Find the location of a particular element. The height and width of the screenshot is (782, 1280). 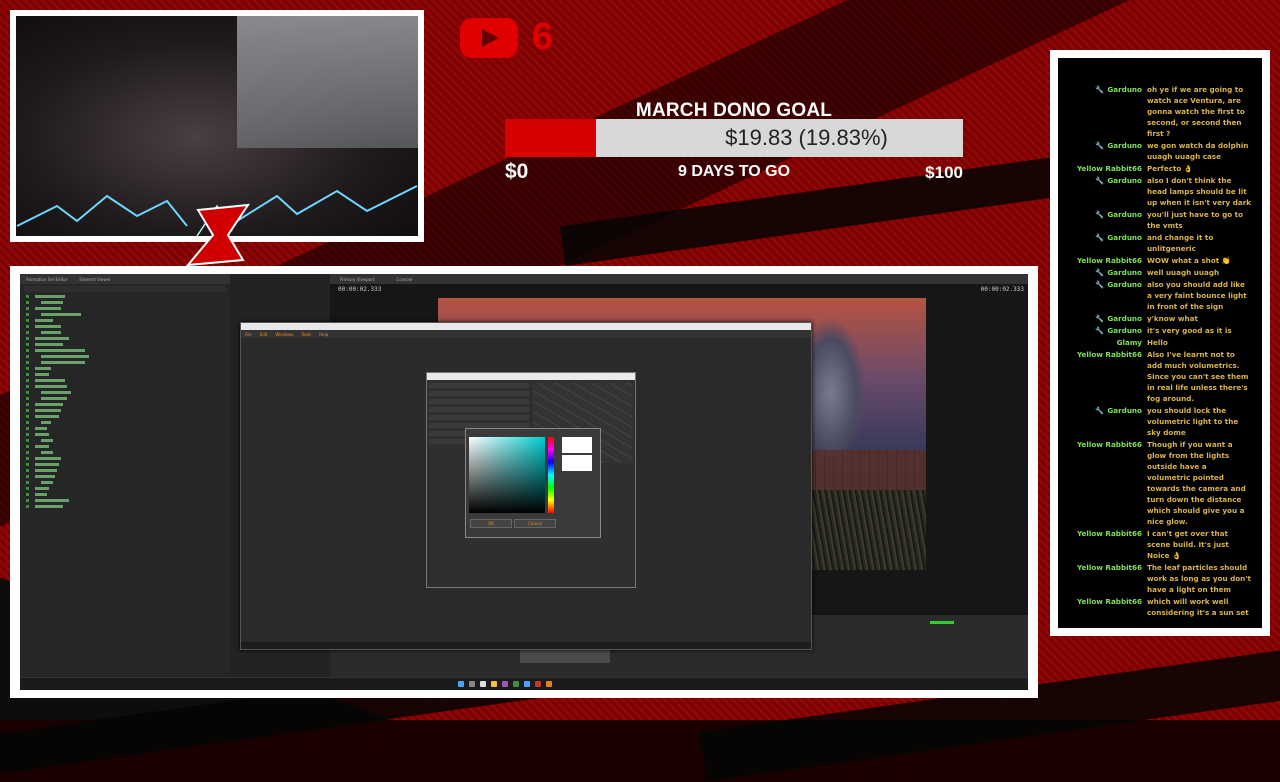

outliner-filter-input is located at coordinates (125, 289).